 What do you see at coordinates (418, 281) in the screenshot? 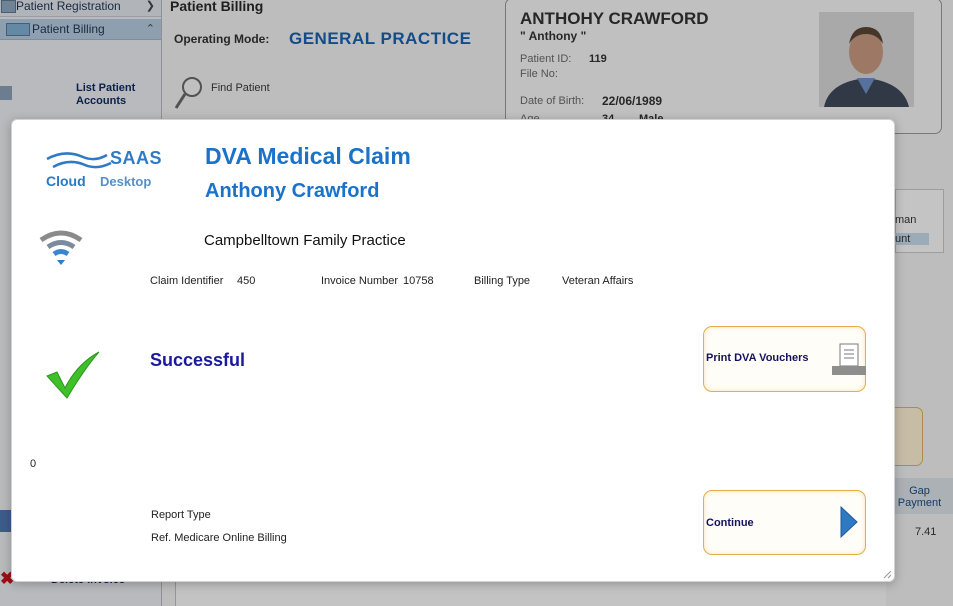
I see `invoice-number-value: 10758` at bounding box center [418, 281].